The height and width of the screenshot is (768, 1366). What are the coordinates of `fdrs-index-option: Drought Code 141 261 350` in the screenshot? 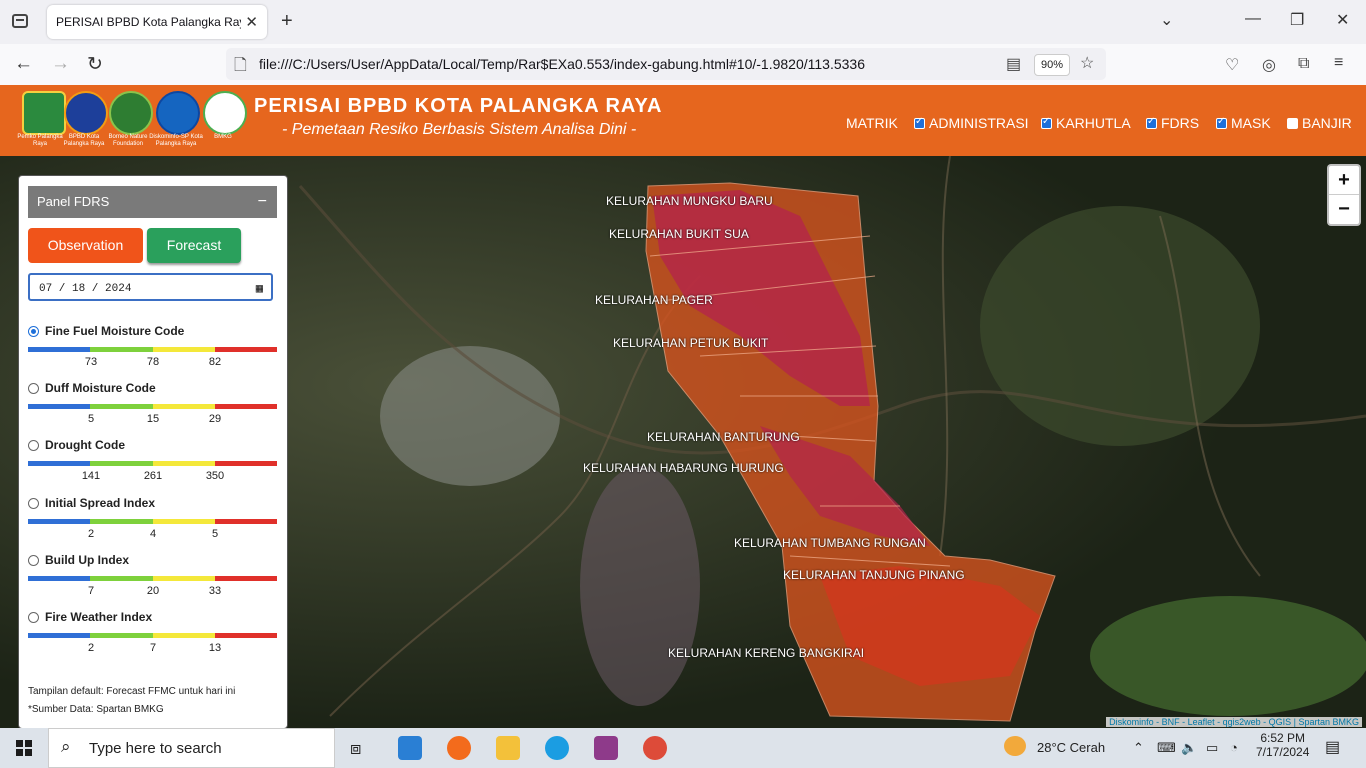 It's located at (152, 461).